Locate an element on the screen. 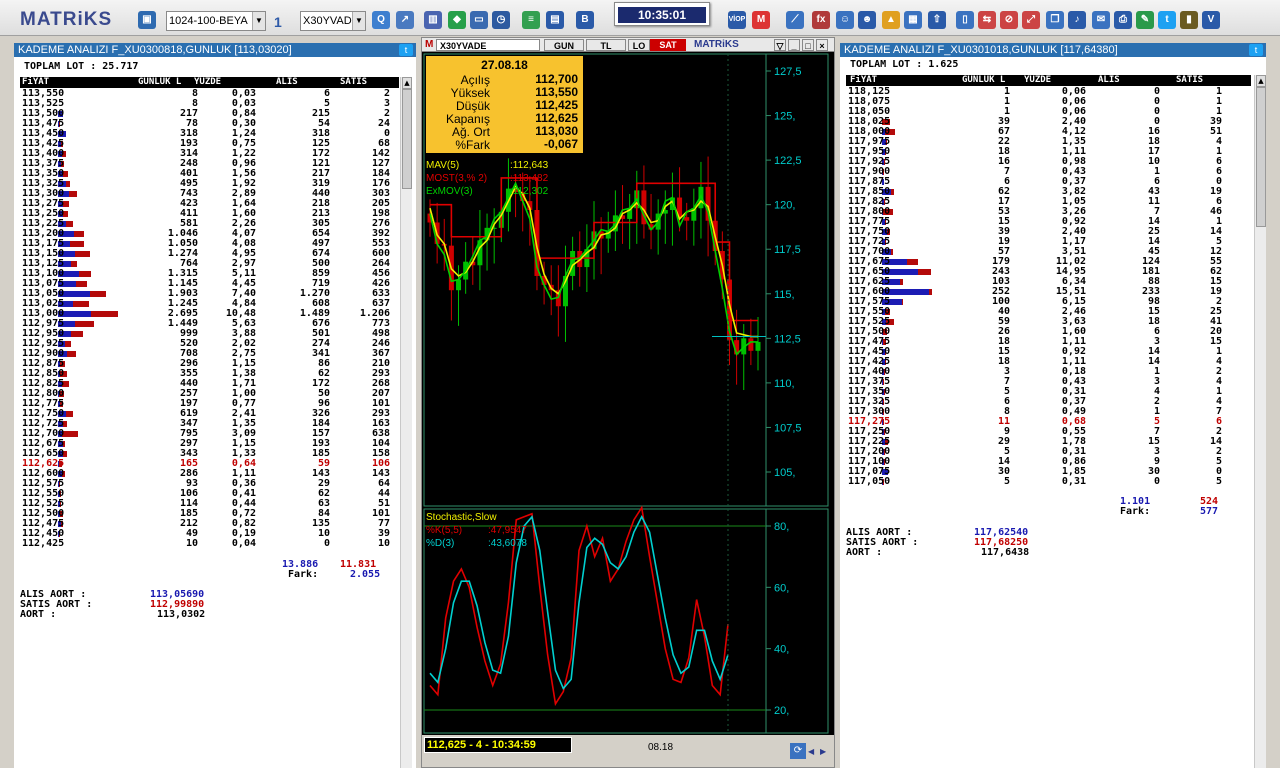 Image resolution: width=1280 pixels, height=768 pixels. monitor-icon: ▭ is located at coordinates (479, 20).